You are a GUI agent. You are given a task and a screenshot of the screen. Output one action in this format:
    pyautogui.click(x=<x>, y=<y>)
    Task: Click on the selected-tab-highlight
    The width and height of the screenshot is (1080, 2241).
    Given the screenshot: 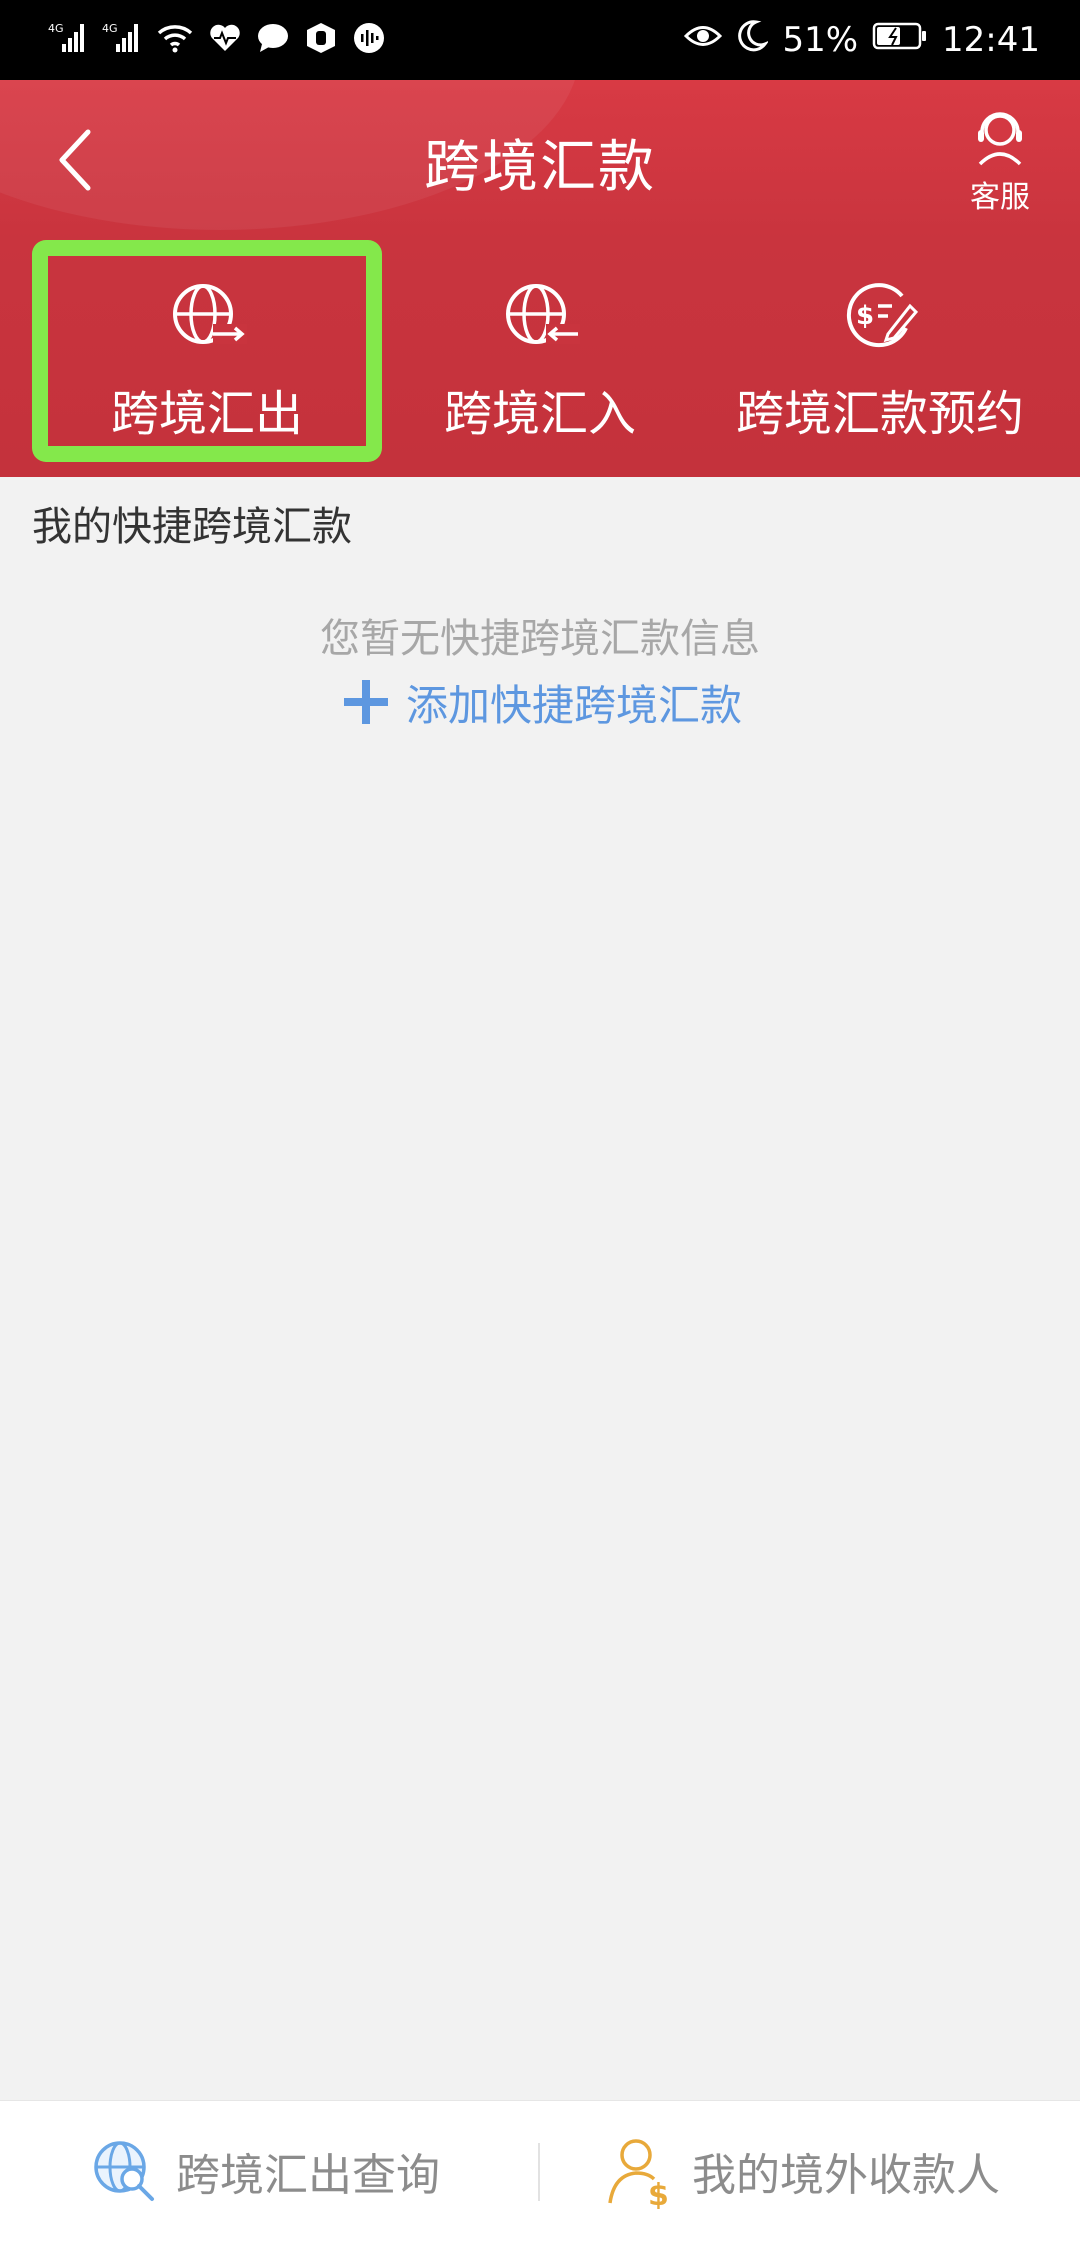 What is the action you would take?
    pyautogui.click(x=207, y=351)
    